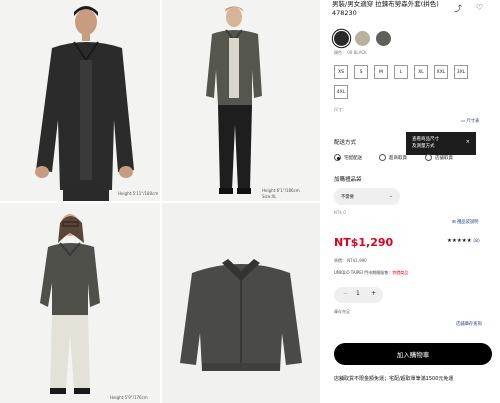  Describe the element at coordinates (348, 180) in the screenshot. I see `gift-bag-title: 加購禮品袋` at that location.